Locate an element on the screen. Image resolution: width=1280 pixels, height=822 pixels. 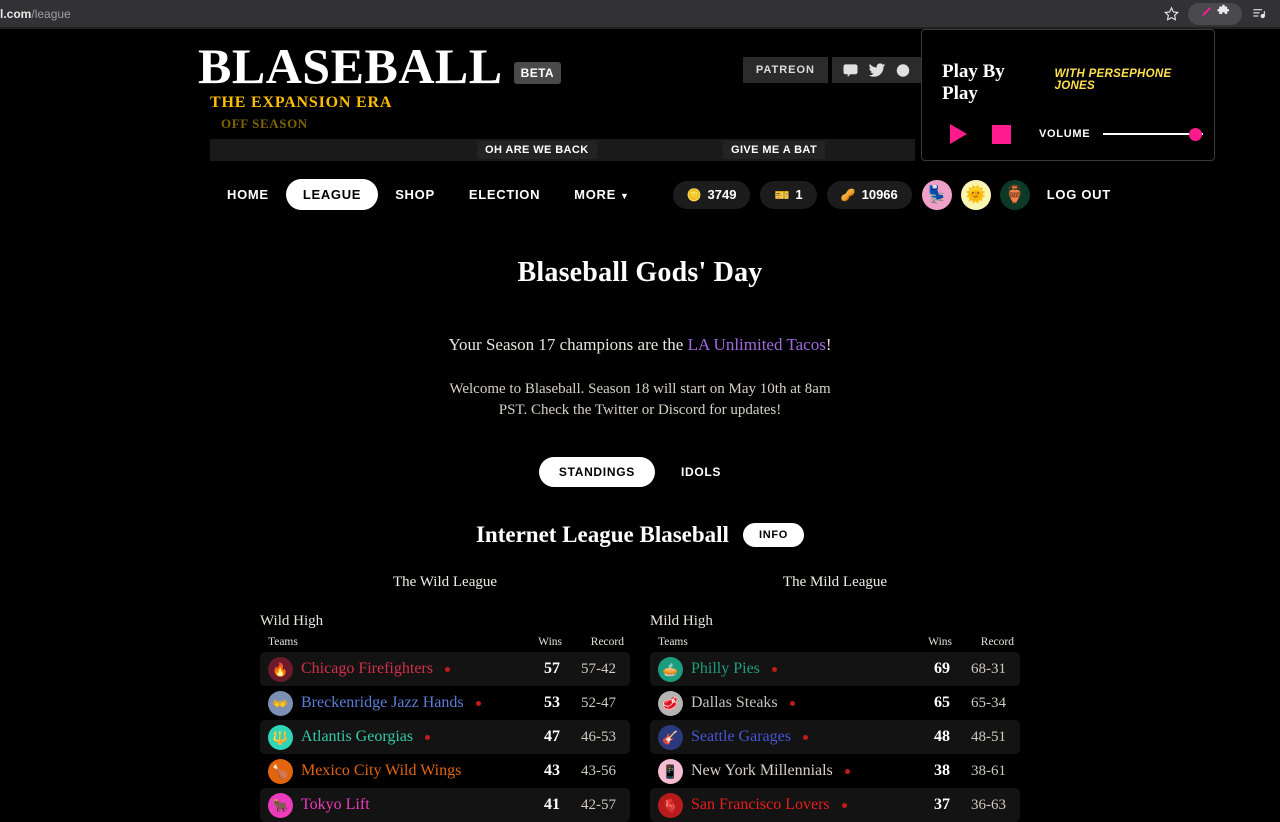
standings-idols-tabs: STANDINGS IDOLS is located at coordinates (640, 472).